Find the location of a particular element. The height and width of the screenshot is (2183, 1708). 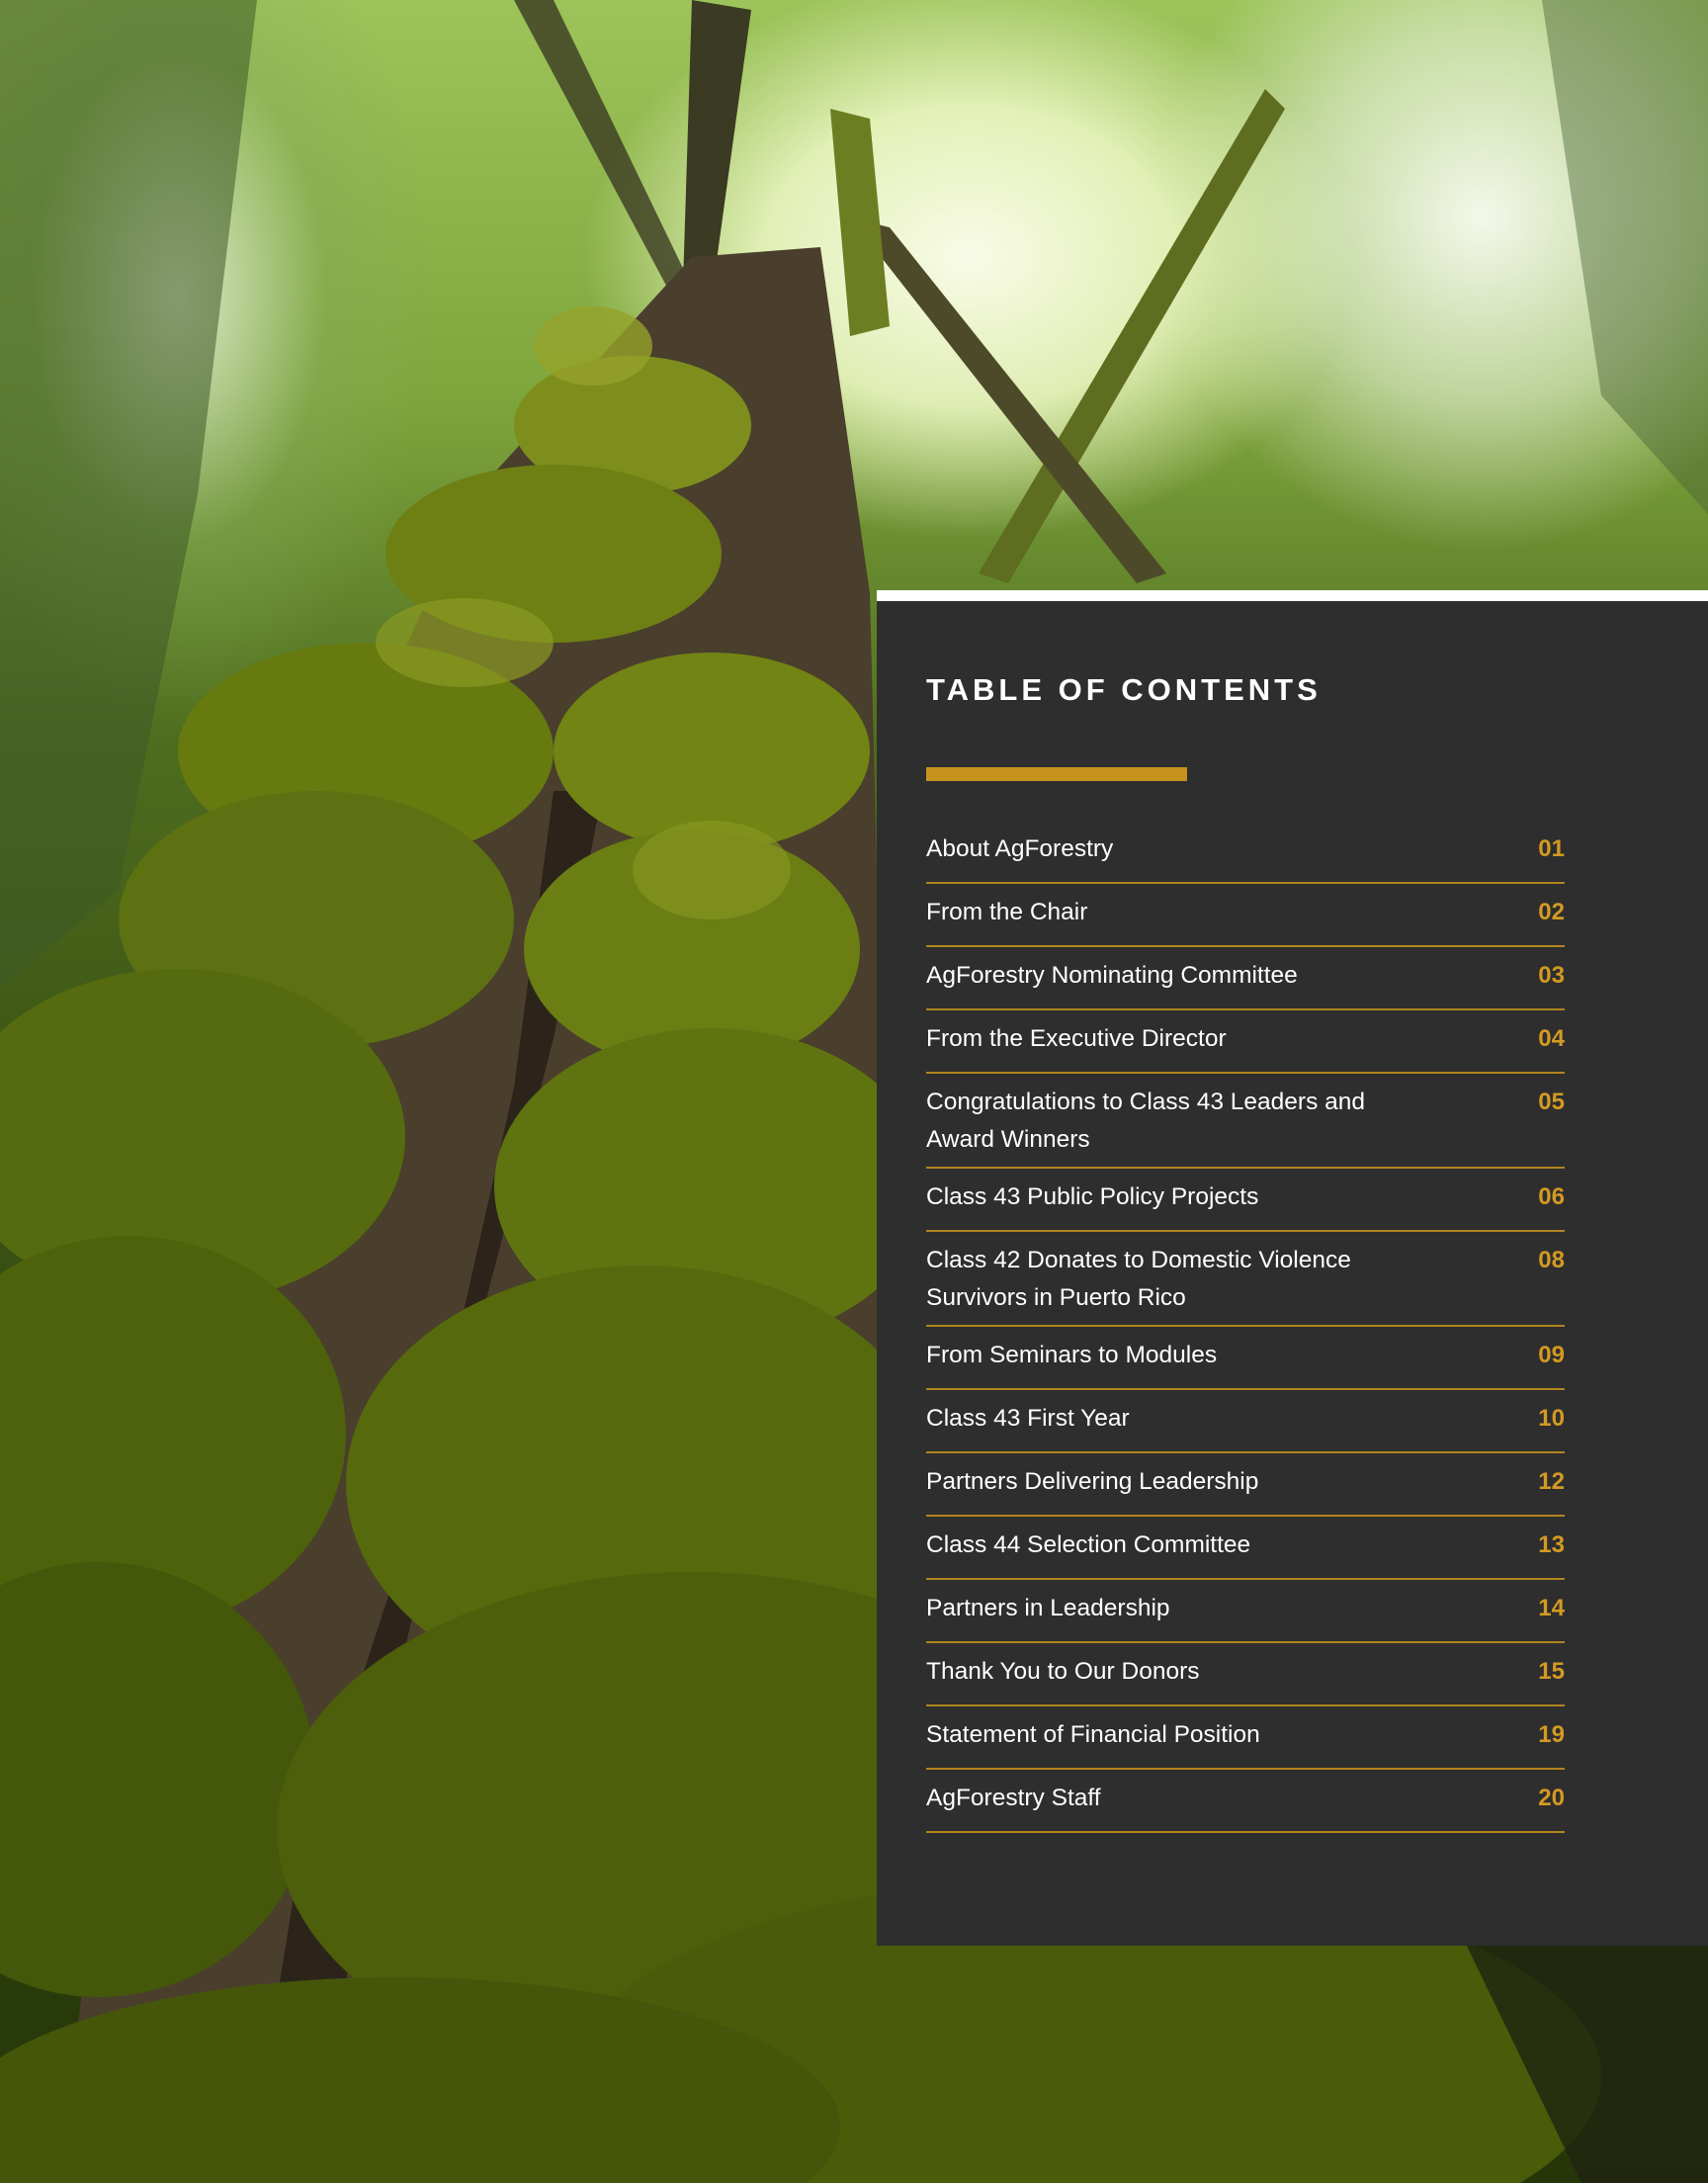

toc-item-page: 12 is located at coordinates (1552, 1481).